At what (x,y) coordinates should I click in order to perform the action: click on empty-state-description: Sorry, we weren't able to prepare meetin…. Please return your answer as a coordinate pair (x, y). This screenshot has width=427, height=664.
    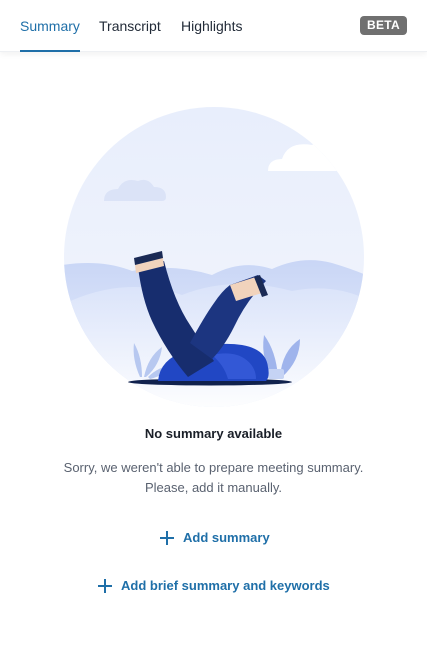
    Looking at the image, I should click on (213, 477).